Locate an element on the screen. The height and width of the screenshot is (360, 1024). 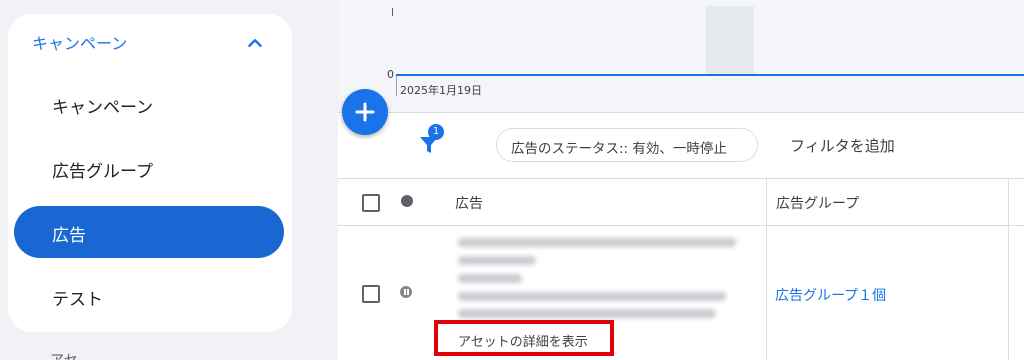
sidebar-item-ad-groups: 広告グループ is located at coordinates (149, 168).